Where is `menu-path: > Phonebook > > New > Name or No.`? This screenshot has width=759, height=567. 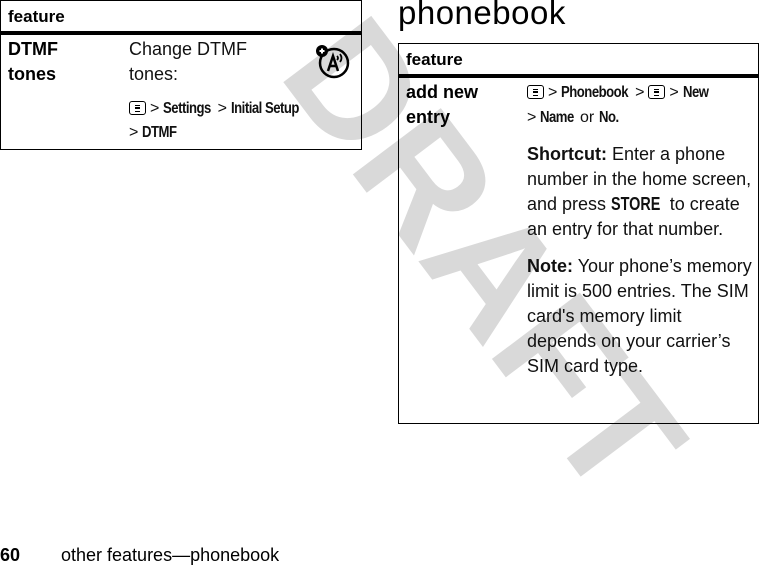 menu-path: > Phonebook > > New > Name or No. is located at coordinates (641, 105).